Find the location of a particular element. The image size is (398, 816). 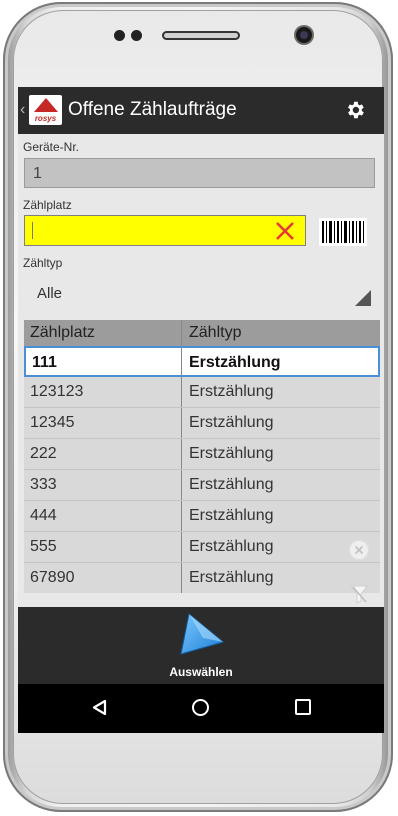

table-header: Zählplatz Zähltyp is located at coordinates (202, 333).